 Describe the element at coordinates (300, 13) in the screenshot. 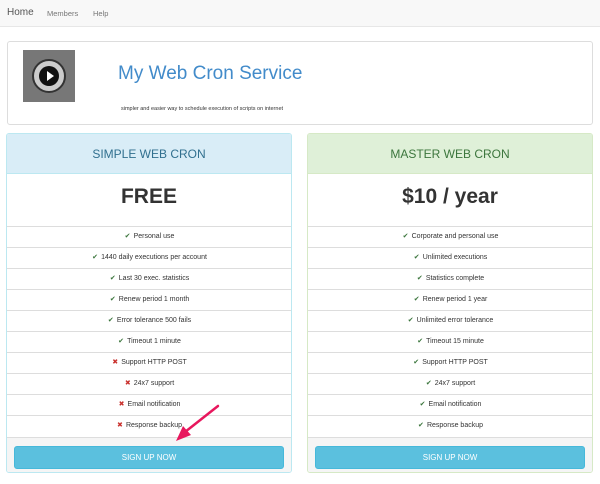

I see `navbar: Home Members Help` at that location.